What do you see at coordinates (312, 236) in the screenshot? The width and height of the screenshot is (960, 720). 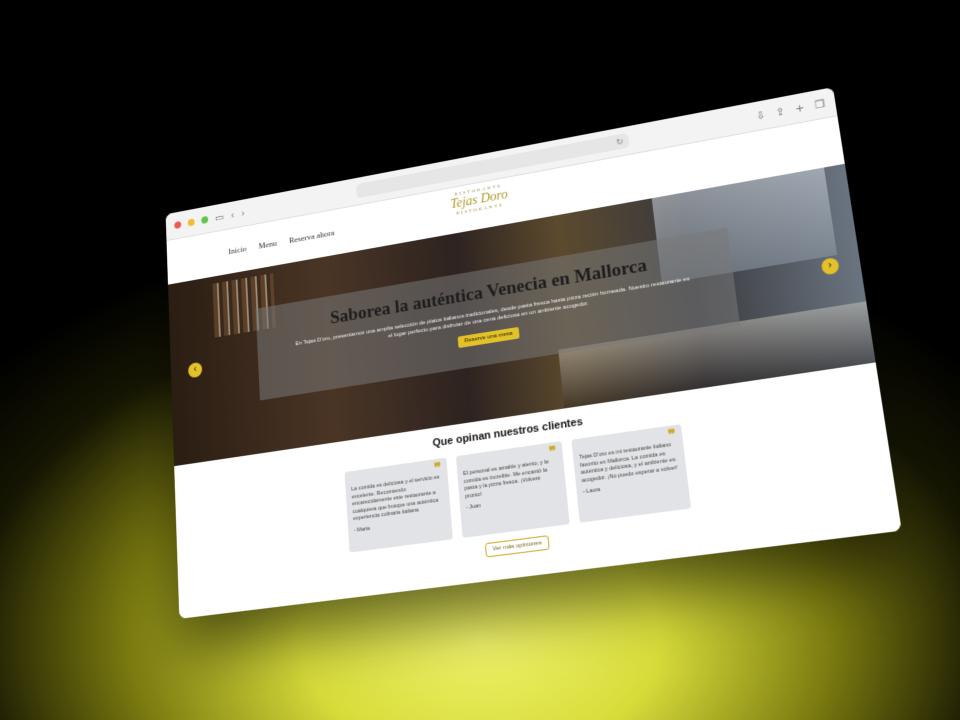 I see `nav-item-reserva: Reserva ahora` at bounding box center [312, 236].